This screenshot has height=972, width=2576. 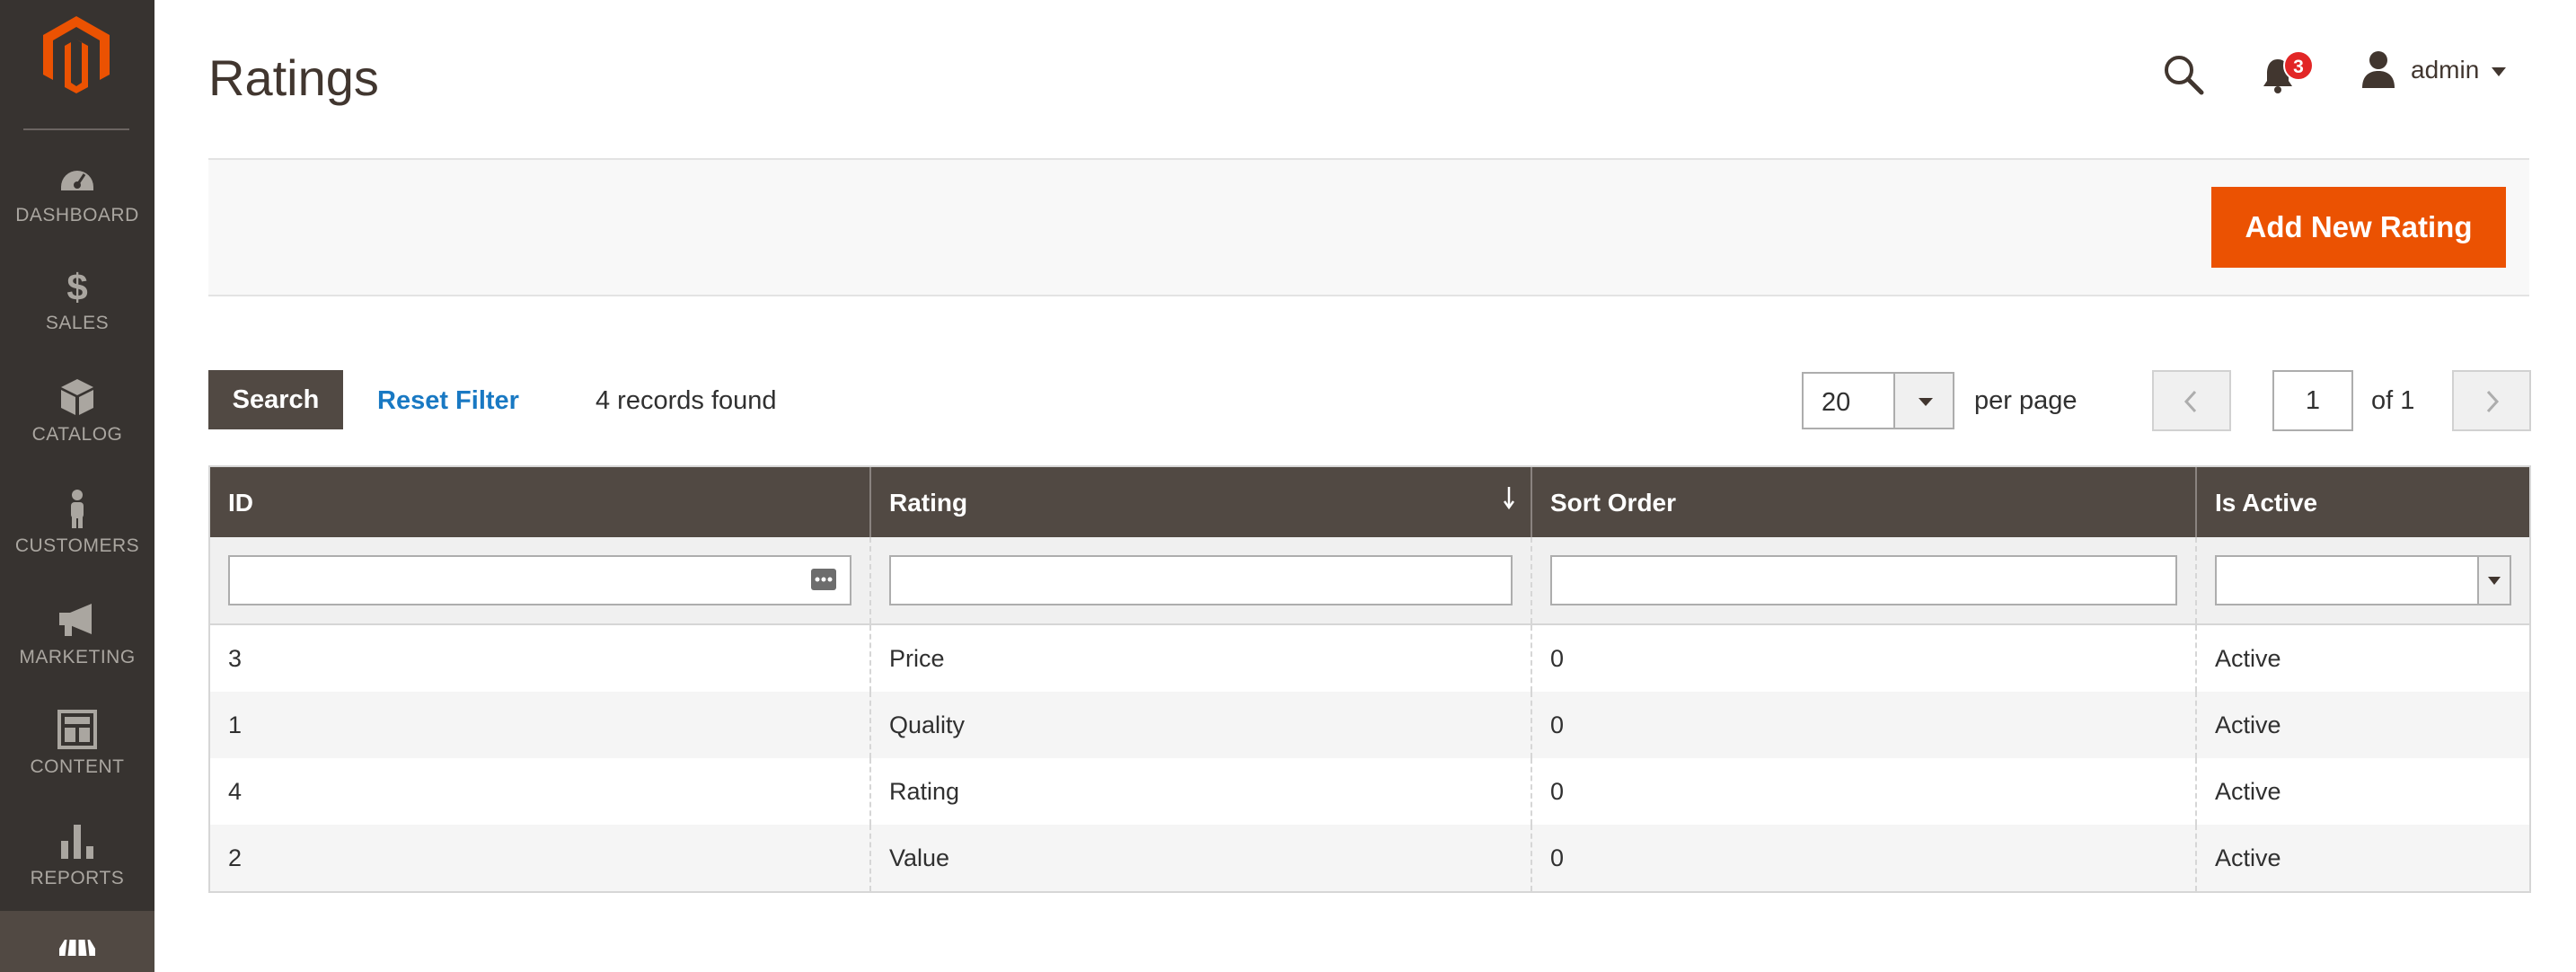 I want to click on table-row: 4 Rating 0 Active, so click(x=1369, y=791).